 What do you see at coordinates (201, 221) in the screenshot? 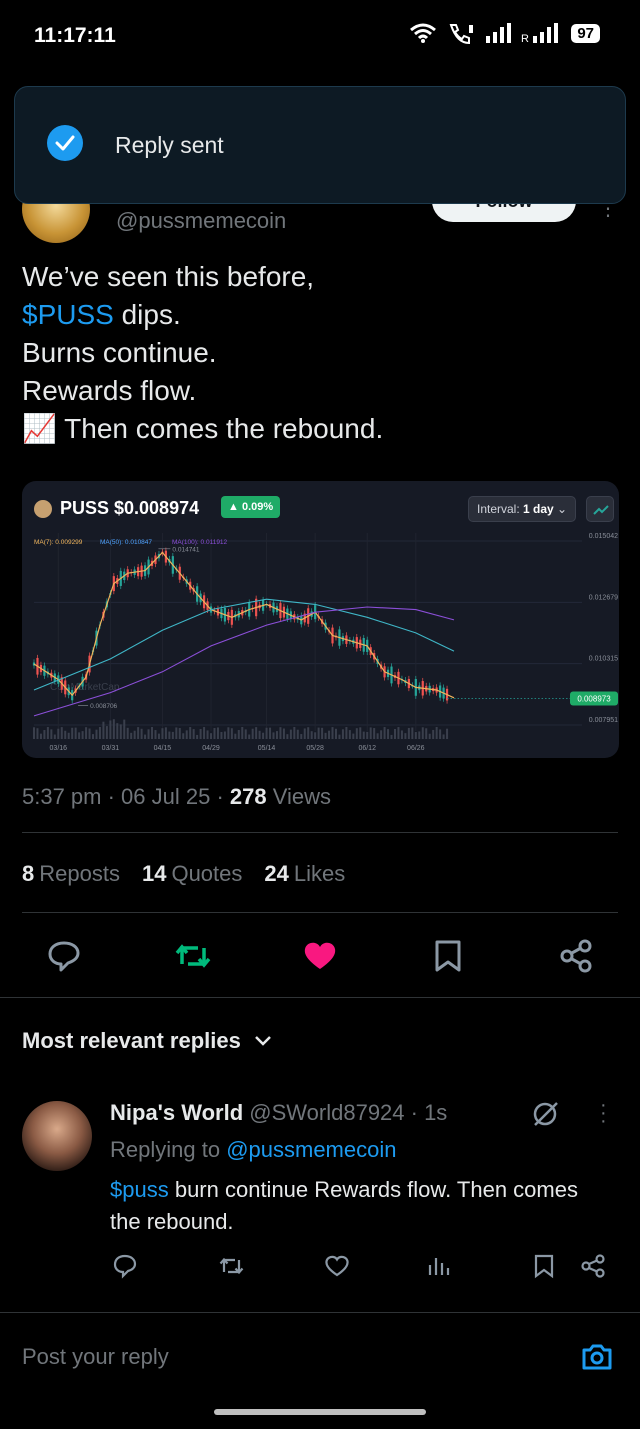
I see `author-handle: @pussmemecoin` at bounding box center [201, 221].